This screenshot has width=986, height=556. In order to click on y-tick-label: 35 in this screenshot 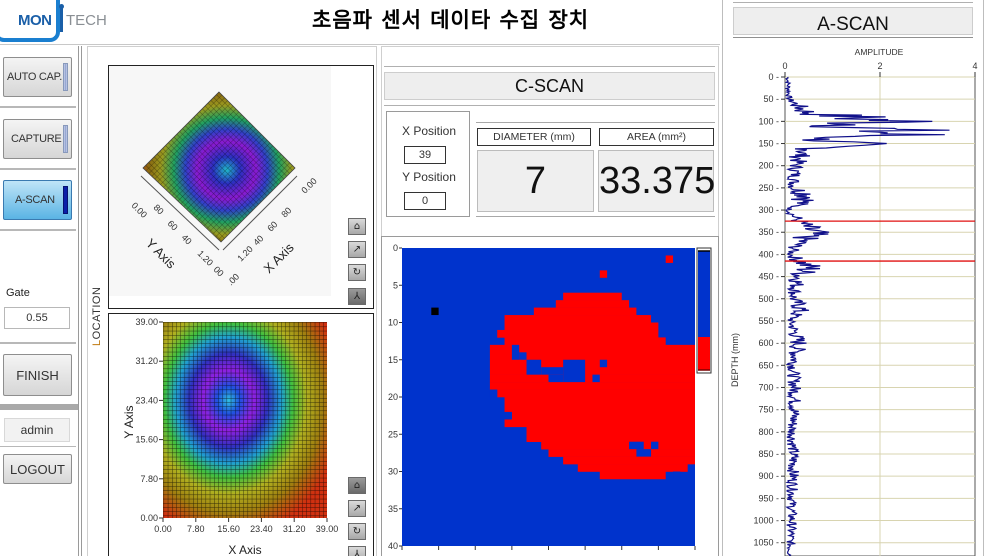, I will do `click(393, 509)`.